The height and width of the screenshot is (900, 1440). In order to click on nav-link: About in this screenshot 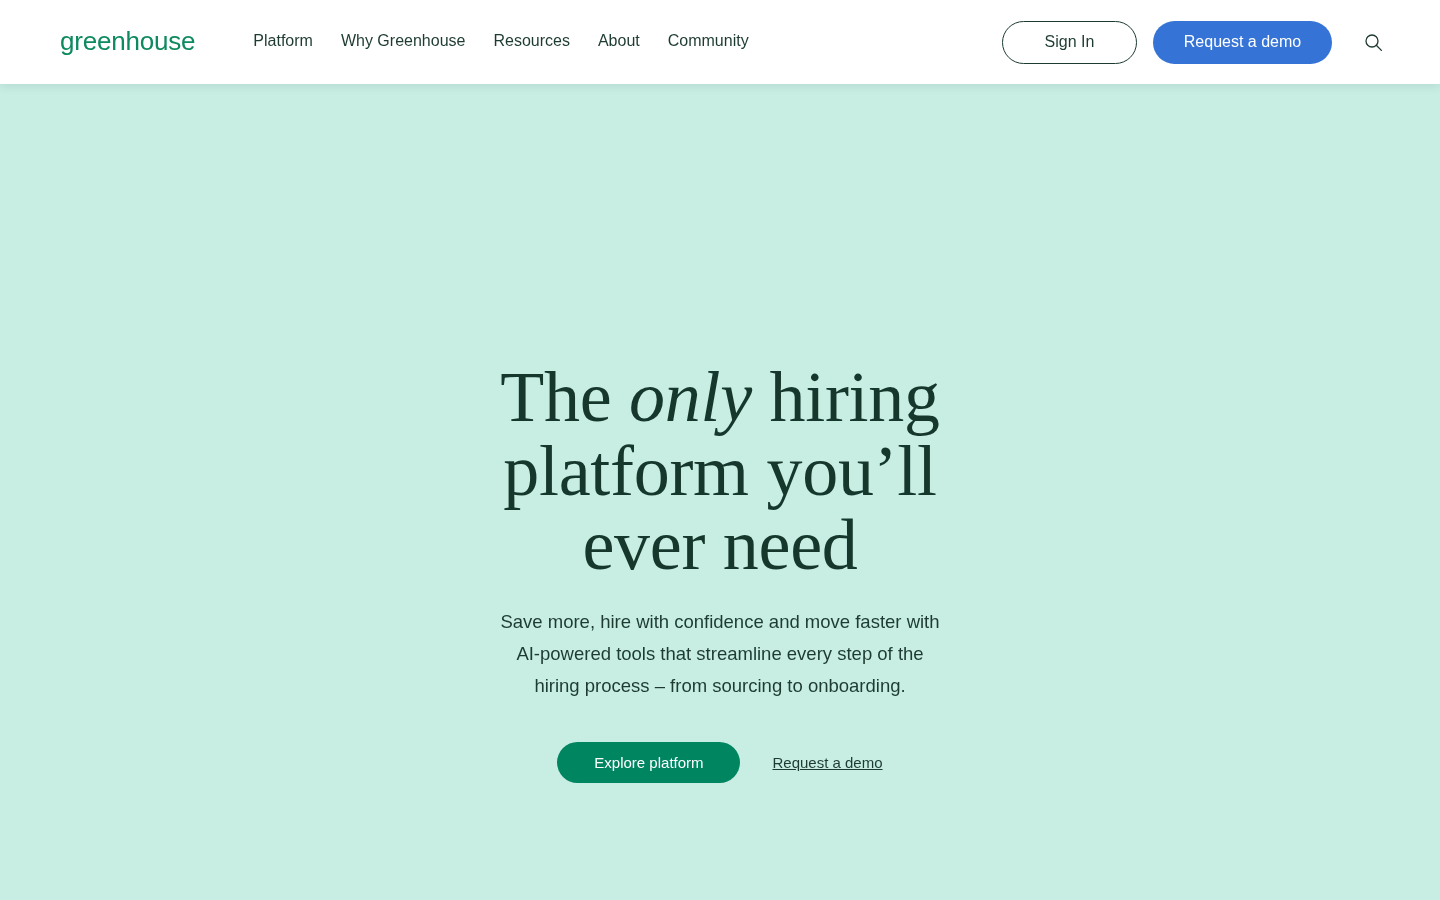, I will do `click(618, 41)`.